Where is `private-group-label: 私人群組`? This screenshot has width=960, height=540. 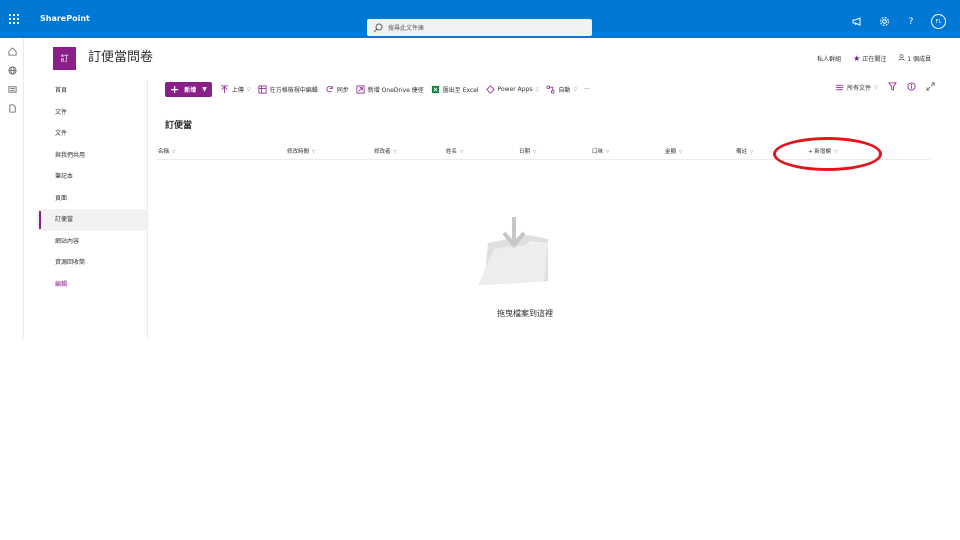 private-group-label: 私人群組 is located at coordinates (829, 59).